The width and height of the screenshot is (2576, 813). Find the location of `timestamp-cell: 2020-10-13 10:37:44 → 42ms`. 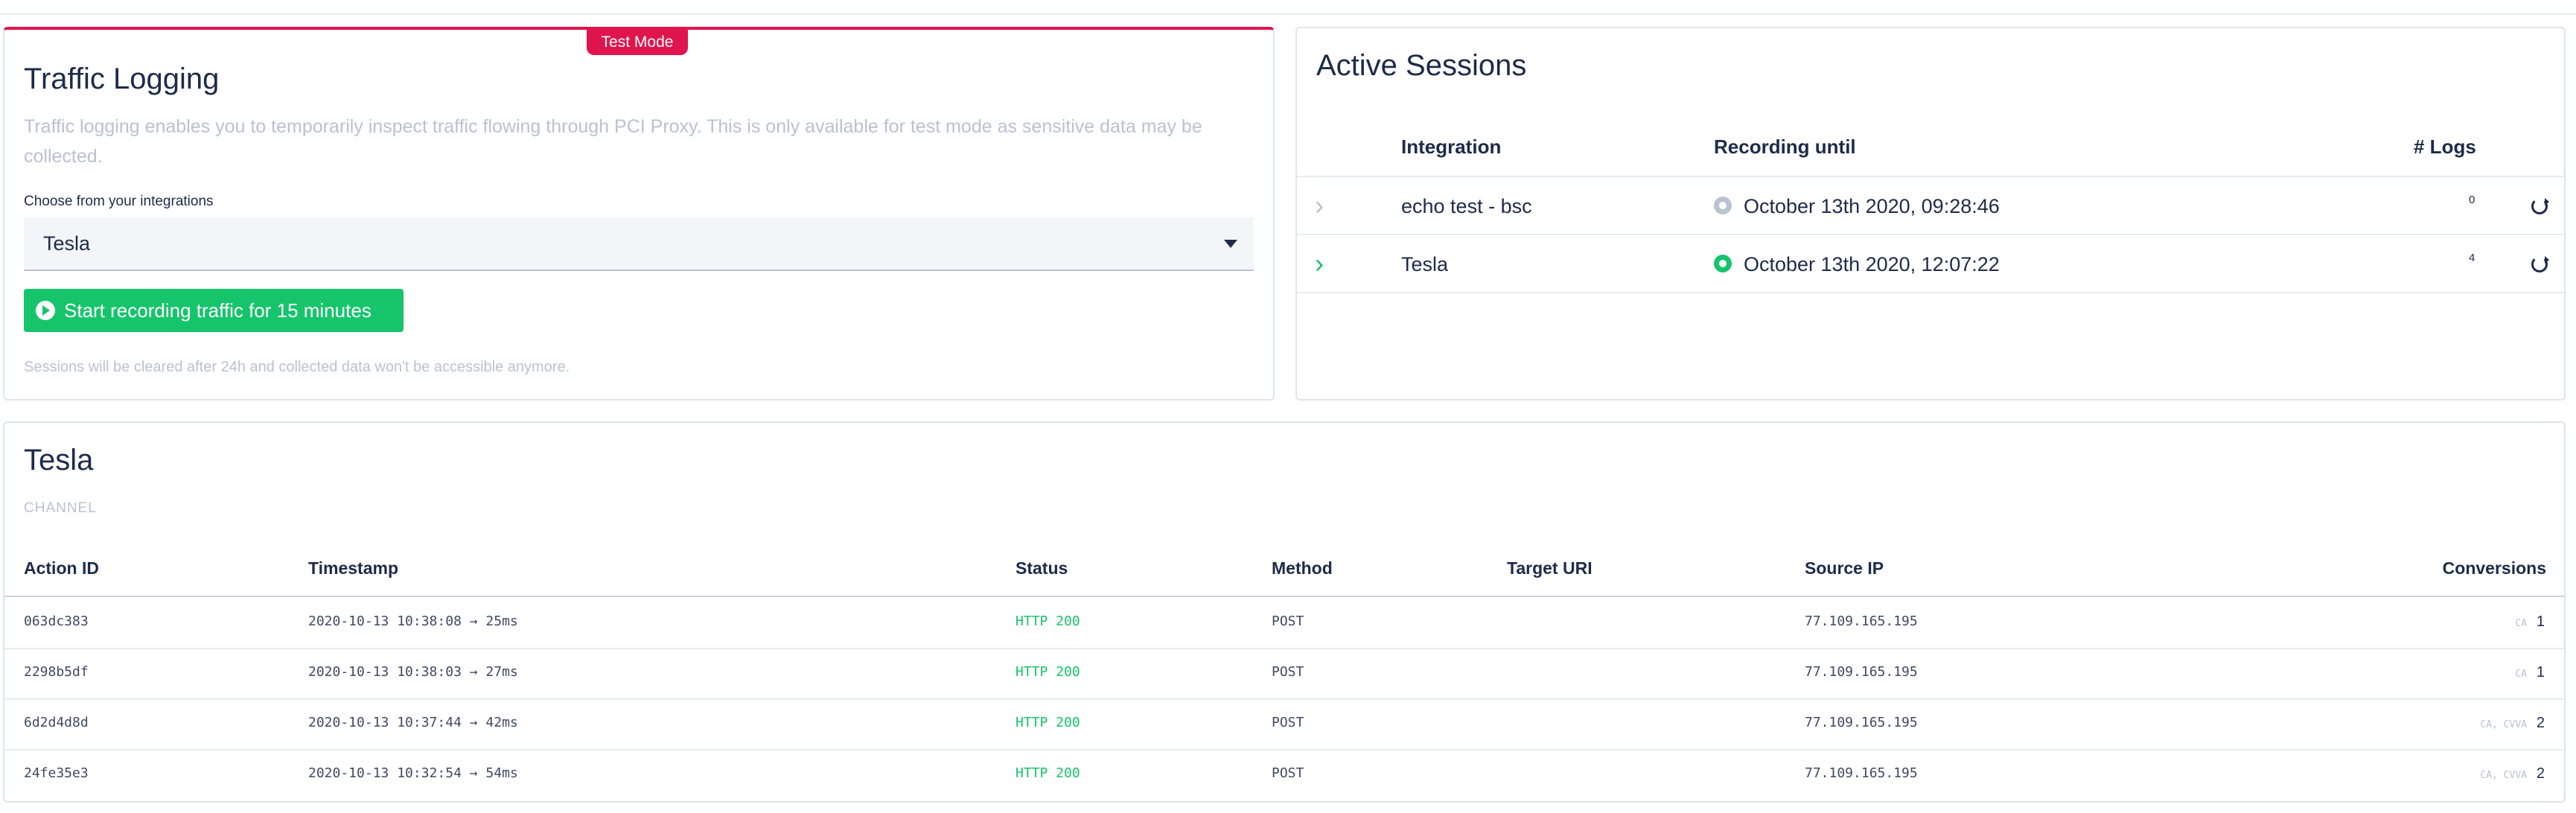

timestamp-cell: 2020-10-13 10:37:44 → 42ms is located at coordinates (413, 722).